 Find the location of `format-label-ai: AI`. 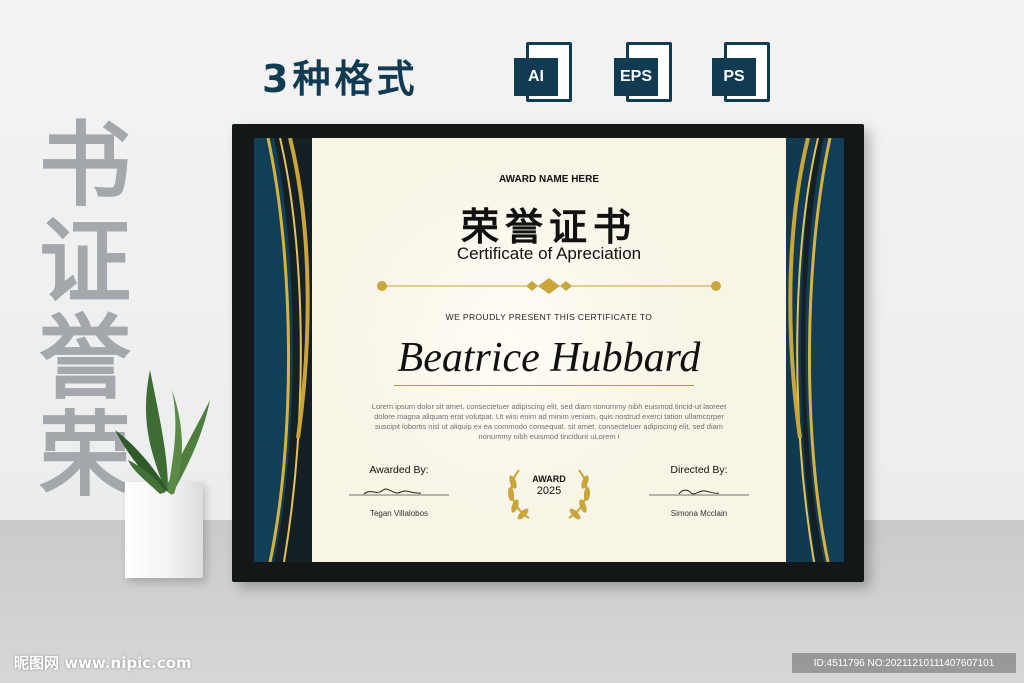

format-label-ai: AI is located at coordinates (536, 77).